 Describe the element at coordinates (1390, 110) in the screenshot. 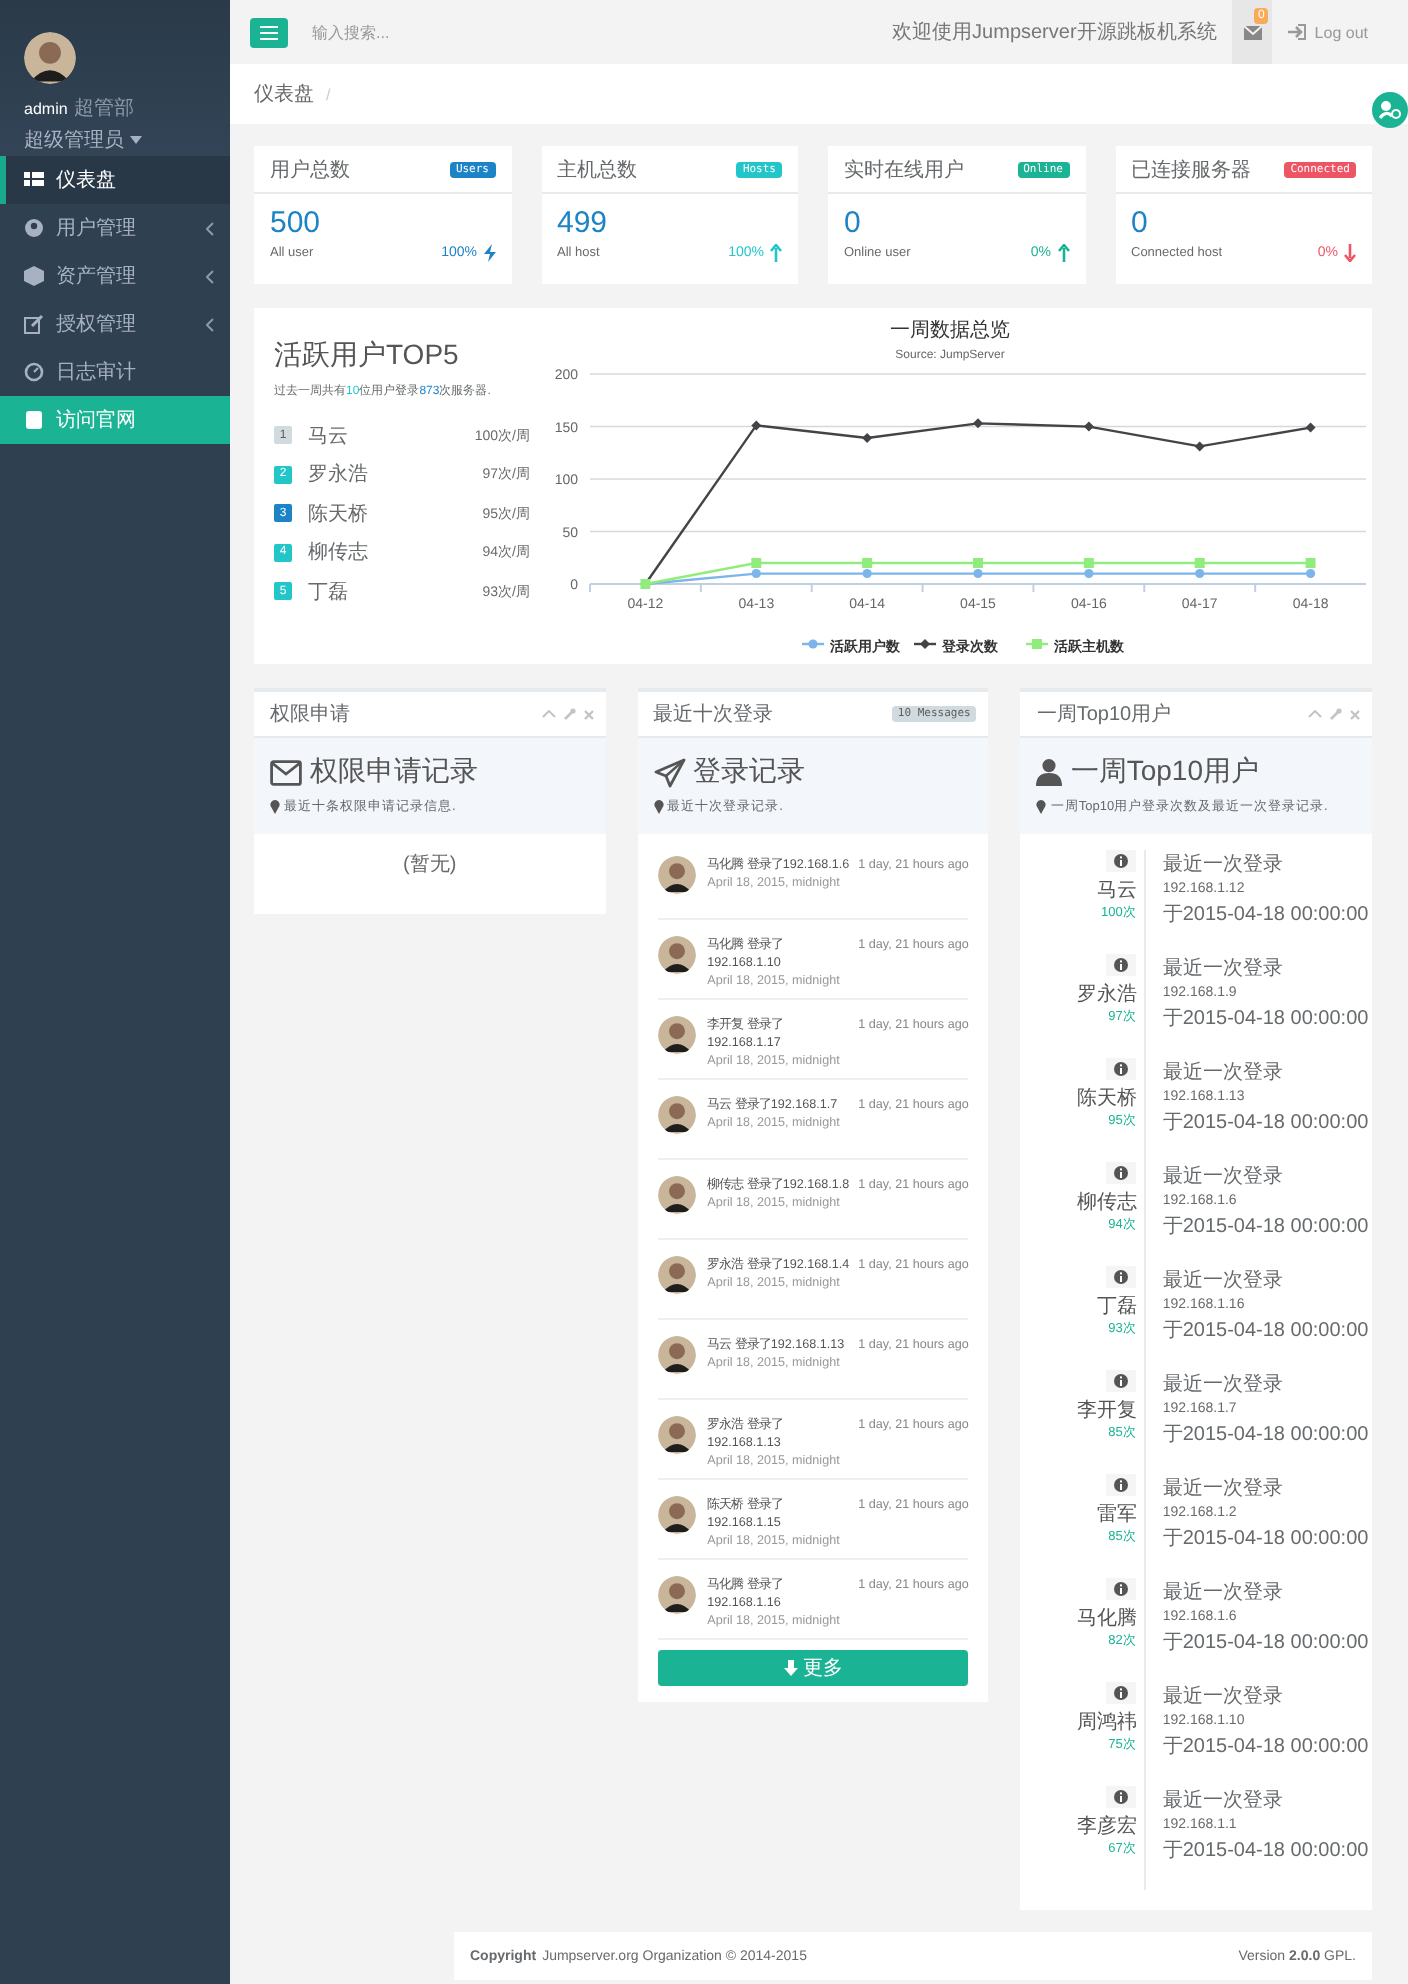

I see `settings-tab-icon` at that location.